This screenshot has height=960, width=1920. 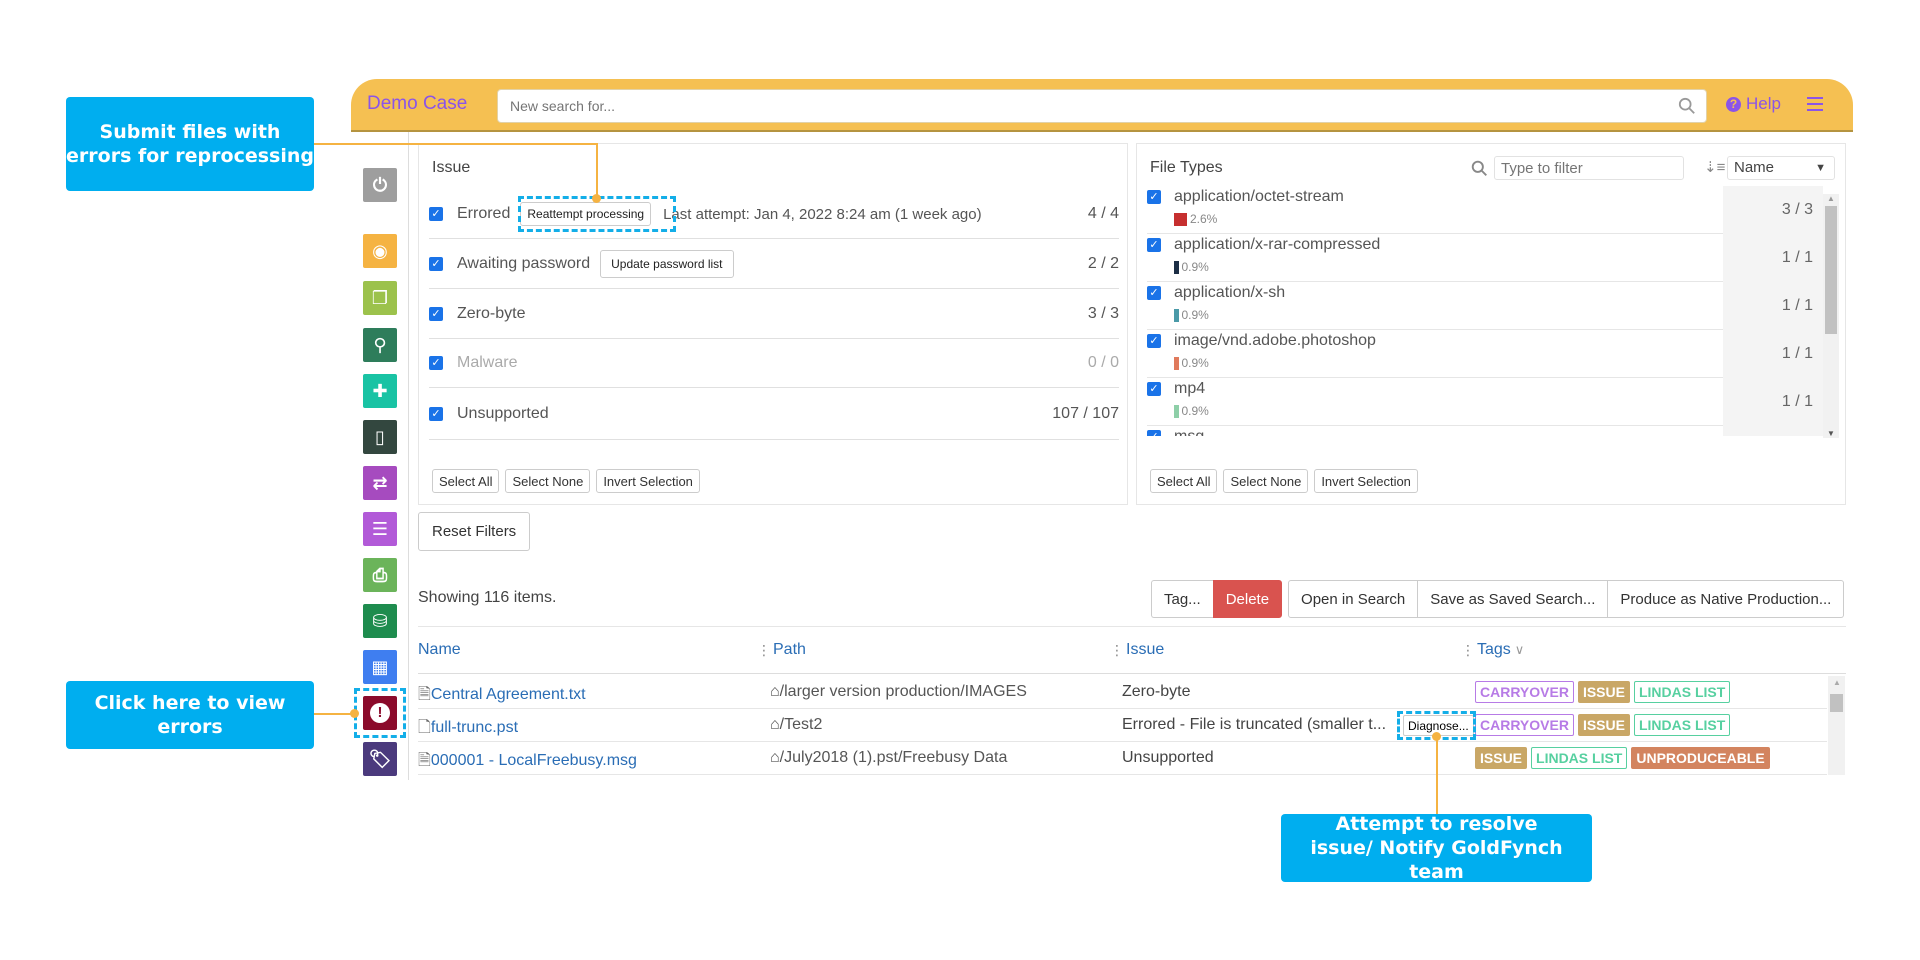 I want to click on sidebar-view-button: ◉, so click(x=380, y=251).